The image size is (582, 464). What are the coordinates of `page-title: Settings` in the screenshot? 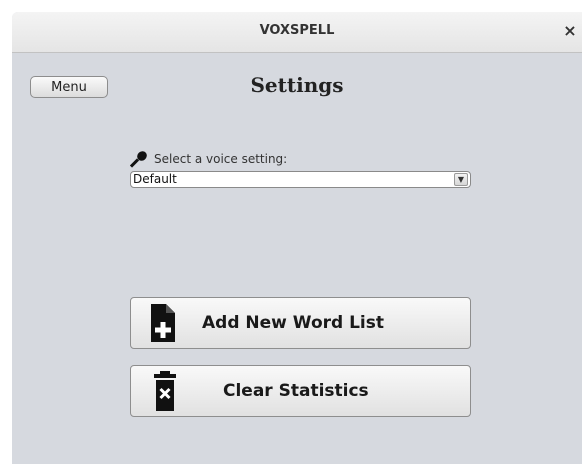 It's located at (297, 85).